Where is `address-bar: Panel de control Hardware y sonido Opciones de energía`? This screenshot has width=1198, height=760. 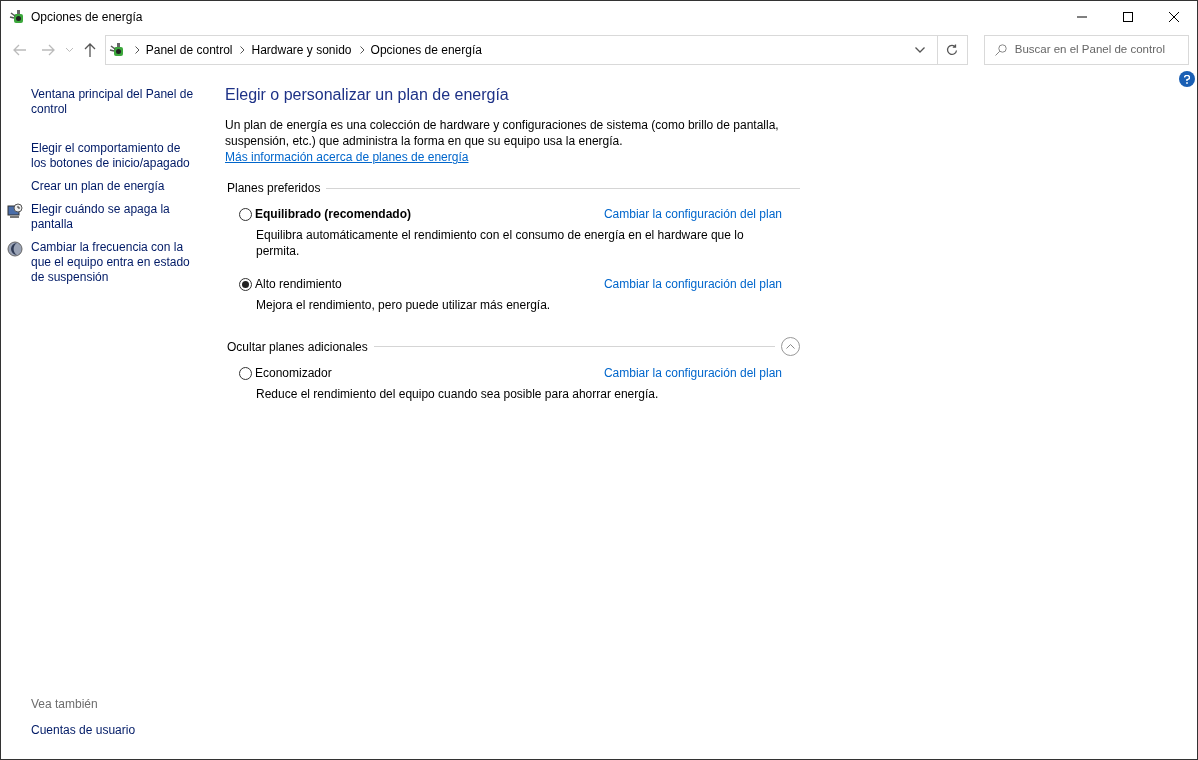
address-bar: Panel de control Hardware y sonido Opciones de energía is located at coordinates (536, 50).